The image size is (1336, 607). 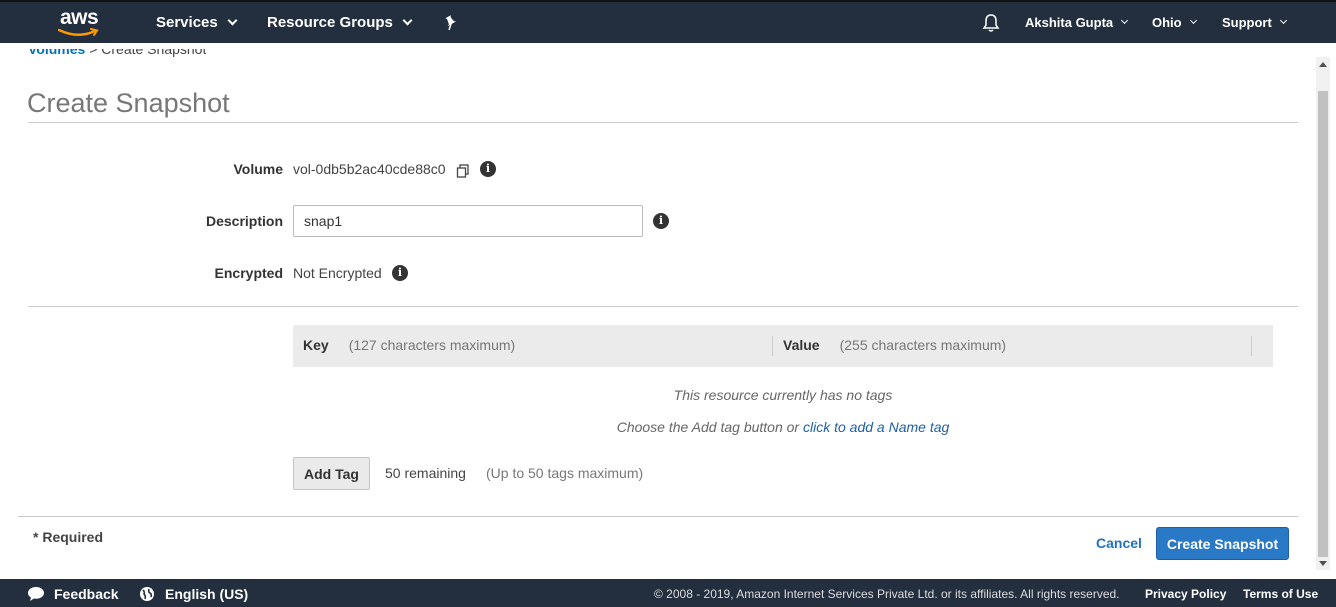 I want to click on breadcrumb-volumes-link: Volumes, so click(x=56, y=53).